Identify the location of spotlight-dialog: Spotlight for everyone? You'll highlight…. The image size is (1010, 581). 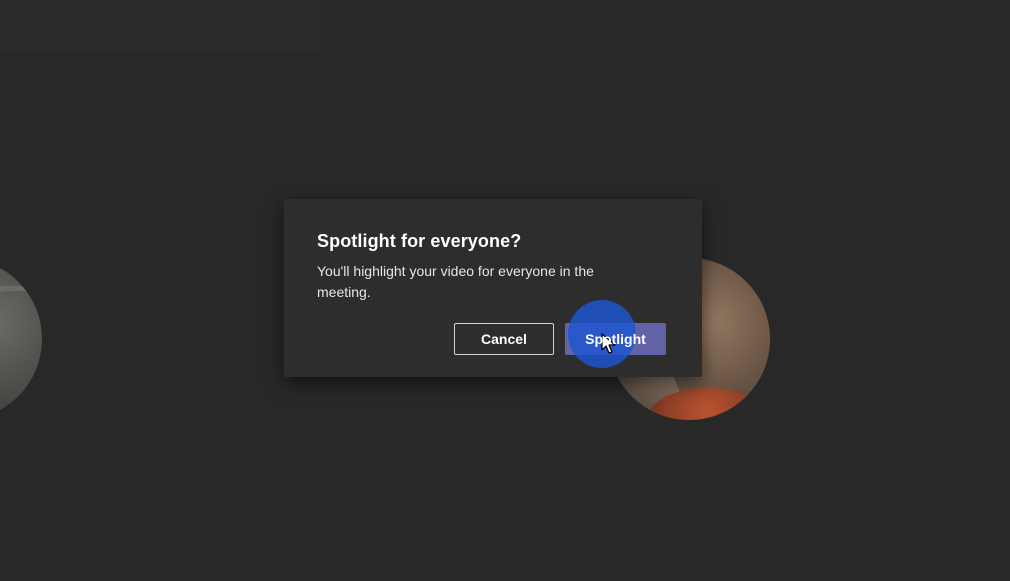
(493, 288).